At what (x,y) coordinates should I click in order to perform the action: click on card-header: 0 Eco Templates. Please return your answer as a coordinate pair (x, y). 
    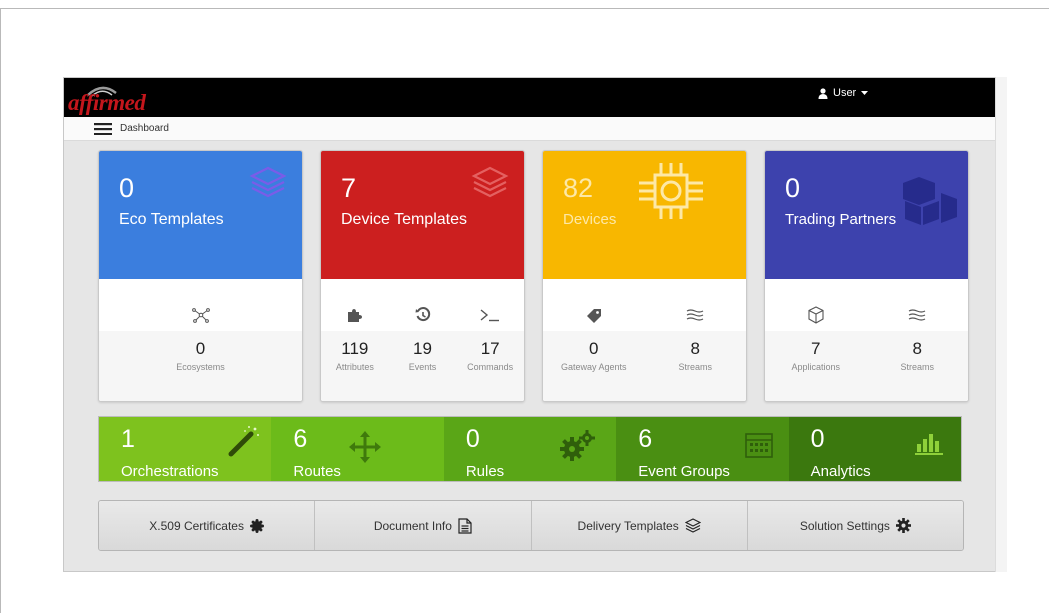
    Looking at the image, I should click on (200, 215).